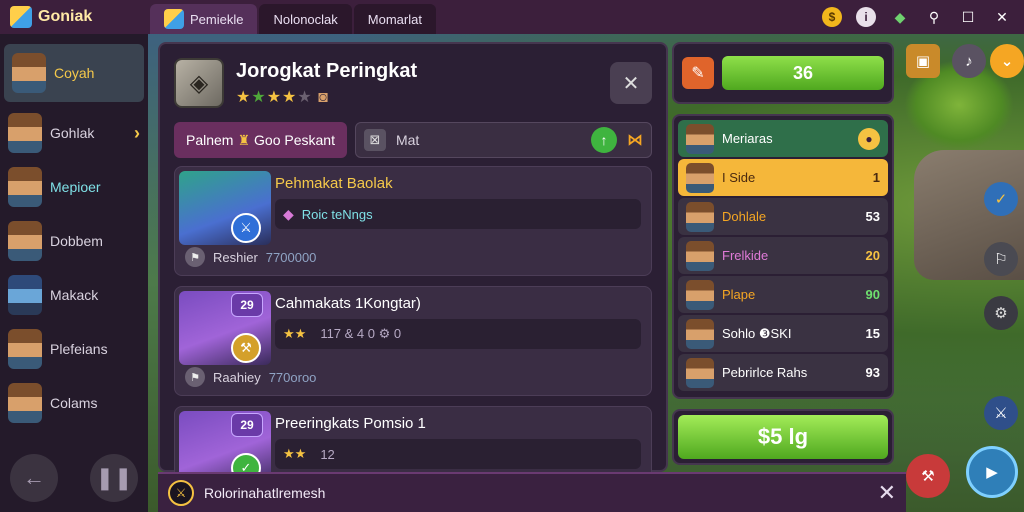 Image resolution: width=1024 pixels, height=512 pixels. What do you see at coordinates (350, 423) in the screenshot?
I see `hero-name: Preeringkats Pomsio 1` at bounding box center [350, 423].